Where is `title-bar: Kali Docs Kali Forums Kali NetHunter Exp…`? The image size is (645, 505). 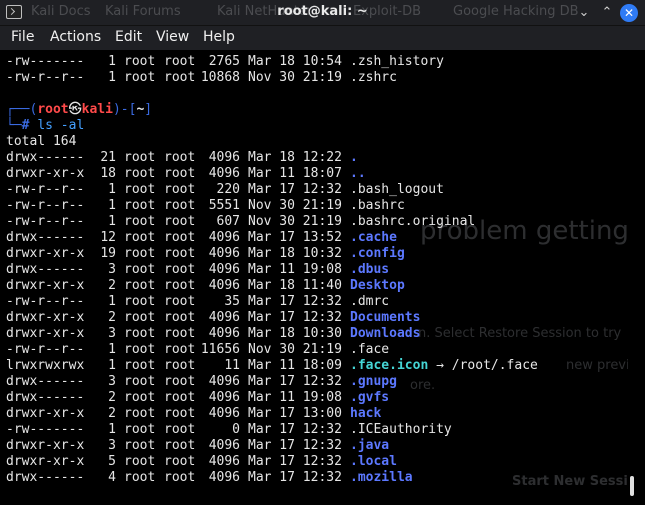
title-bar: Kali Docs Kali Forums Kali NetHunter Exp… is located at coordinates (322, 13).